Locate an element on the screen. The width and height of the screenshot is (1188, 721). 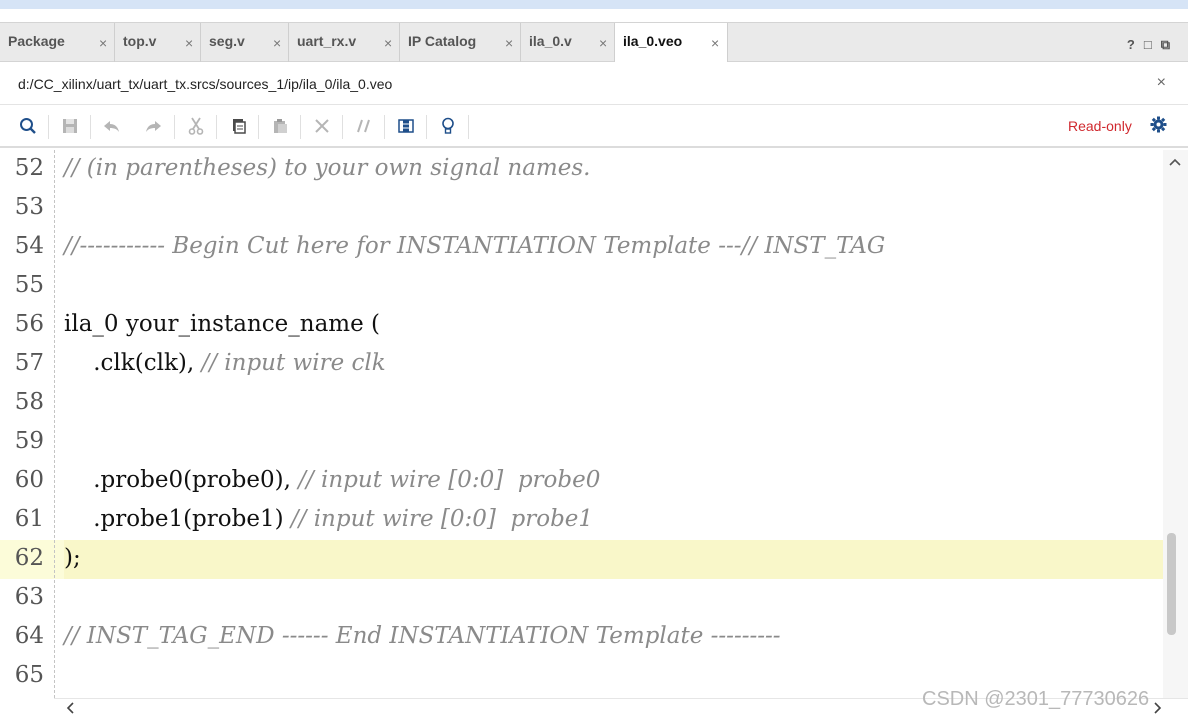
code-comment: // input wire [0:0] probe0 is located at coordinates (449, 480).